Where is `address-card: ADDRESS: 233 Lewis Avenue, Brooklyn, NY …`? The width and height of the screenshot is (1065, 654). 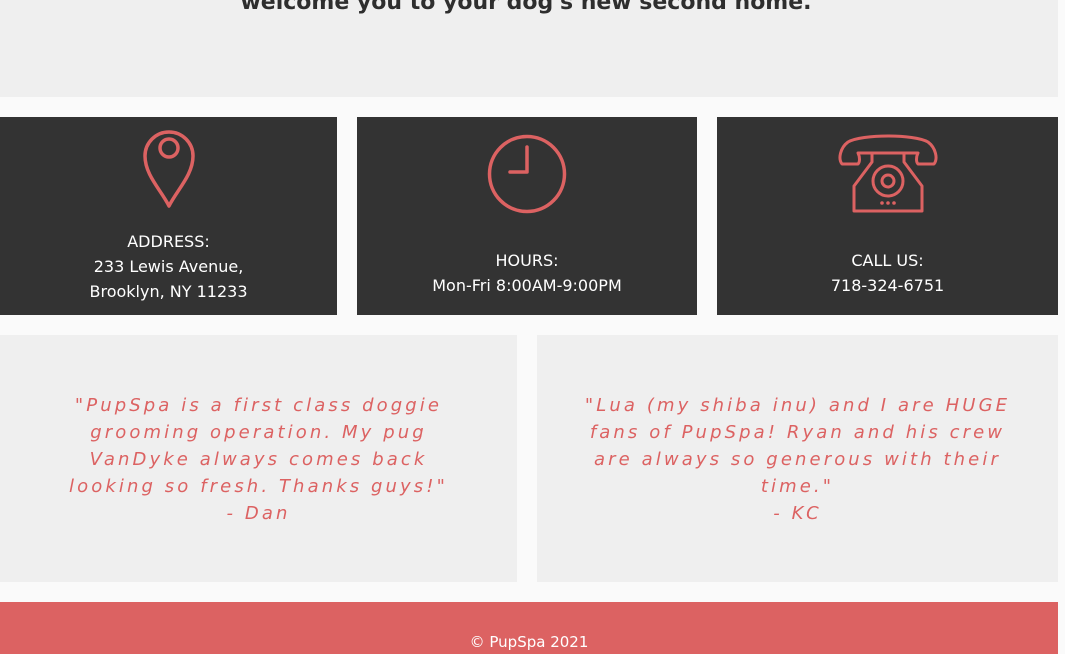 address-card: ADDRESS: 233 Lewis Avenue, Brooklyn, NY … is located at coordinates (168, 216).